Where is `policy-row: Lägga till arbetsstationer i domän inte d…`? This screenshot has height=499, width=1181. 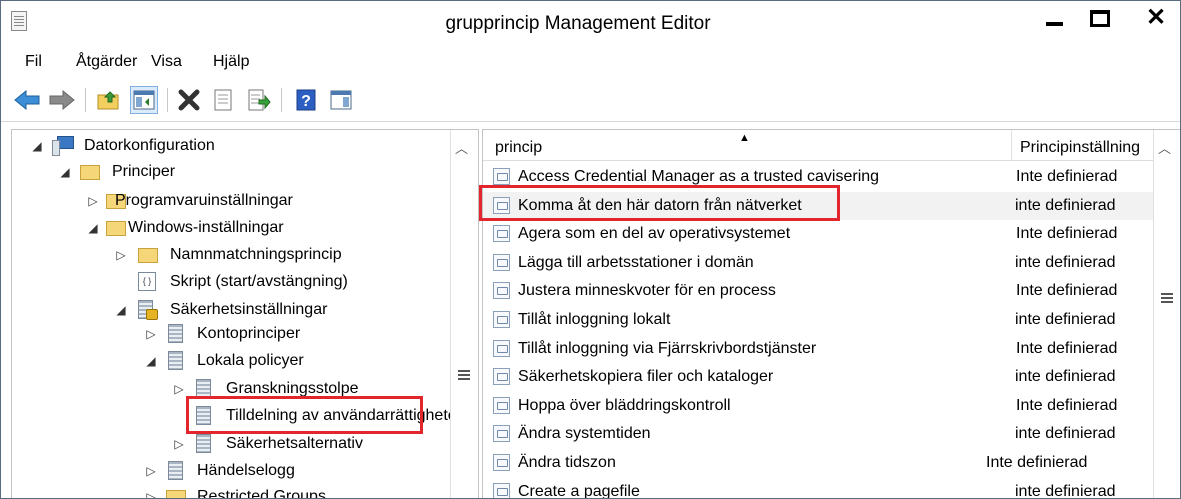 policy-row: Lägga till arbetsstationer i domän inte d… is located at coordinates (819, 263).